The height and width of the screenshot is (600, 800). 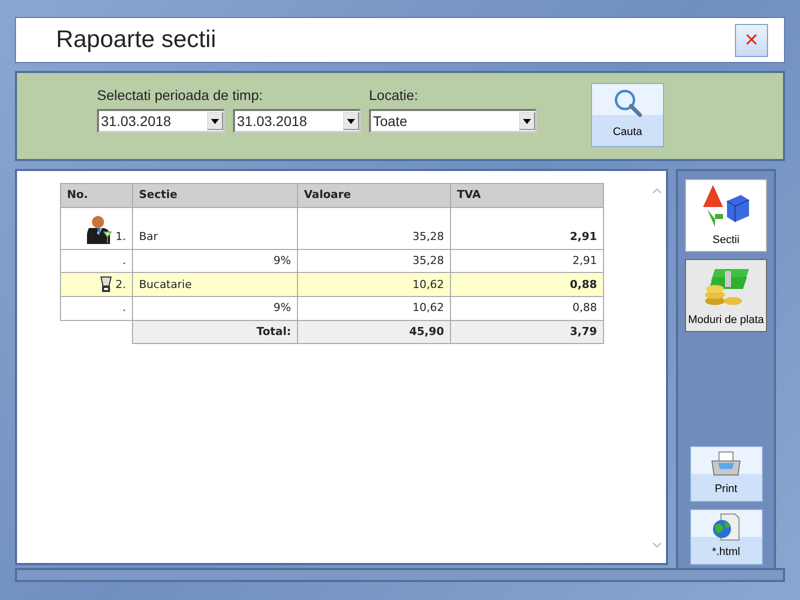 I want to click on table-cell: 9%, so click(x=215, y=308).